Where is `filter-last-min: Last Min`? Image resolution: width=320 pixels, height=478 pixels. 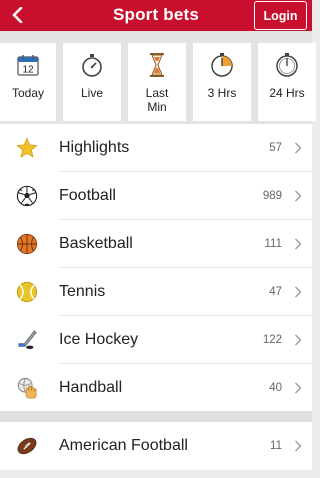 filter-last-min: Last Min is located at coordinates (157, 82).